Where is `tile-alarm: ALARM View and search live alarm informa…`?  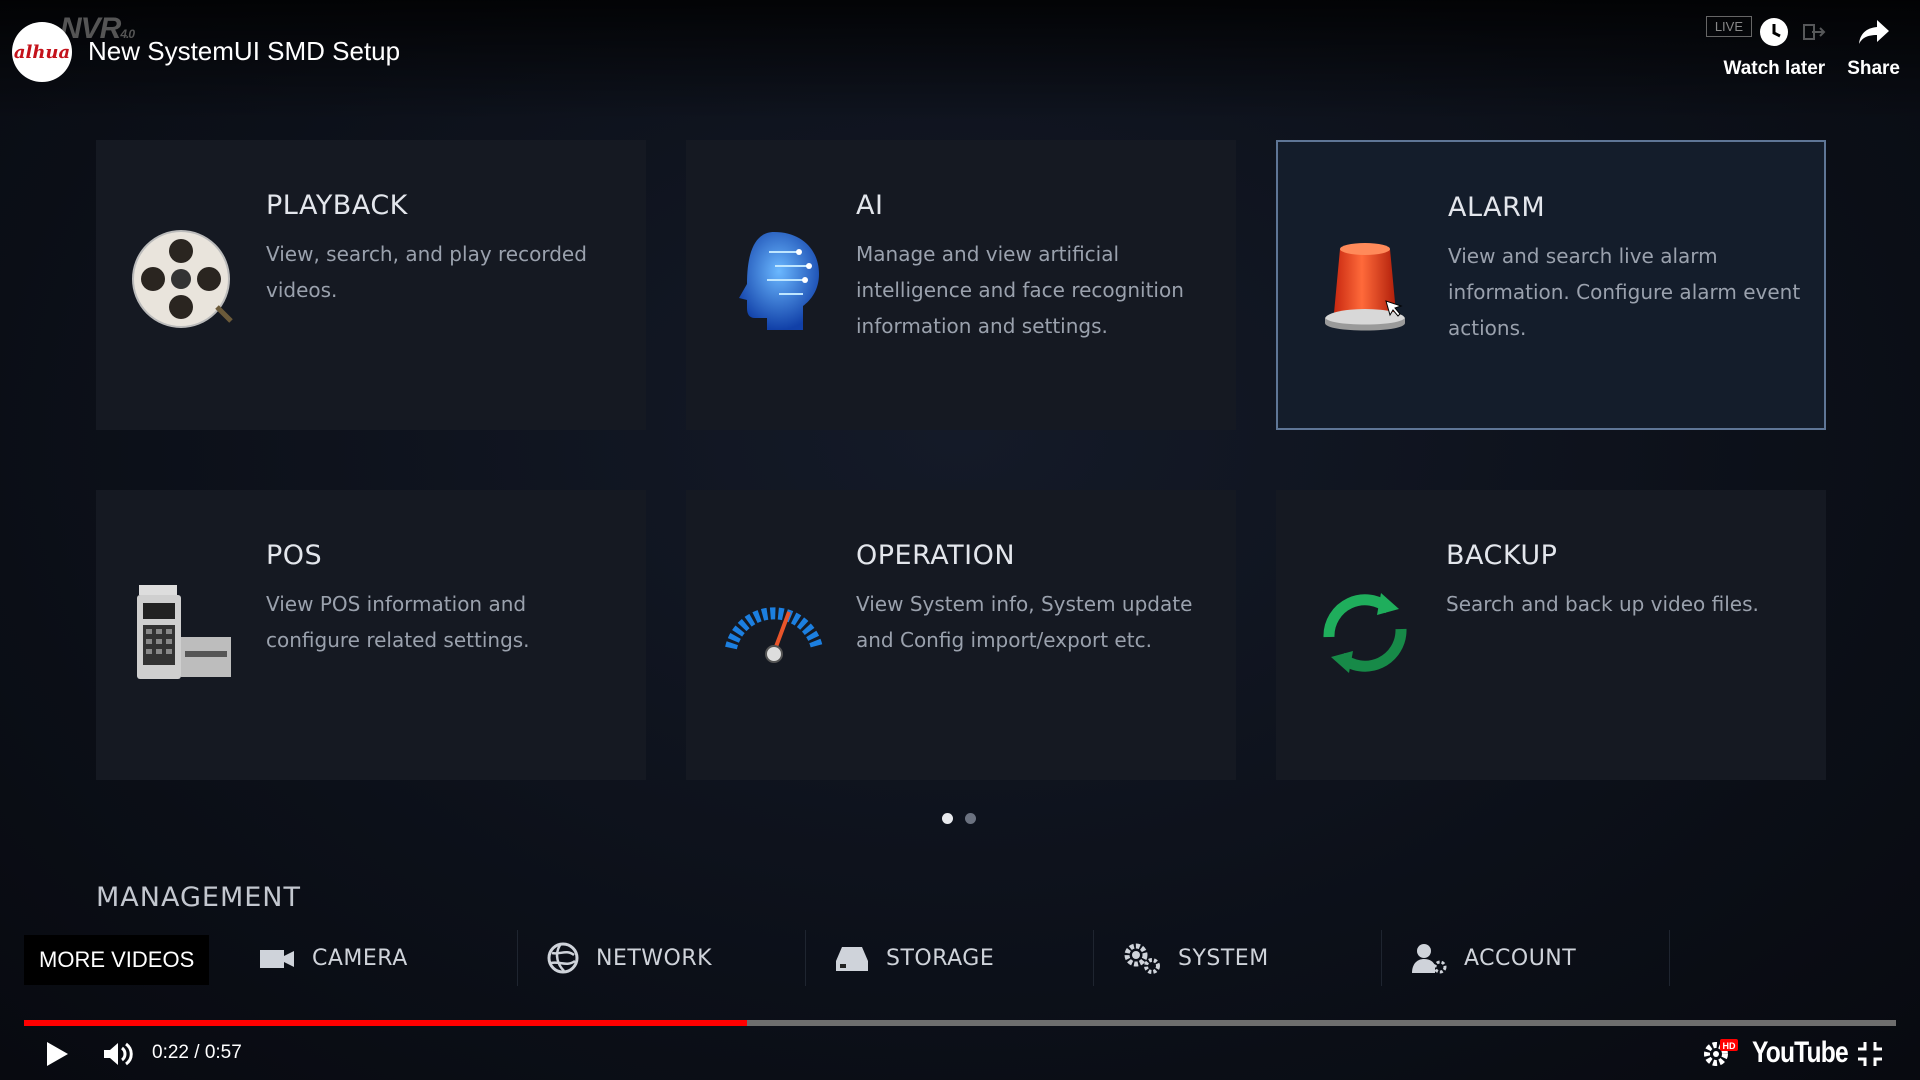
tile-alarm: ALARM View and search live alarm informa… is located at coordinates (1551, 285).